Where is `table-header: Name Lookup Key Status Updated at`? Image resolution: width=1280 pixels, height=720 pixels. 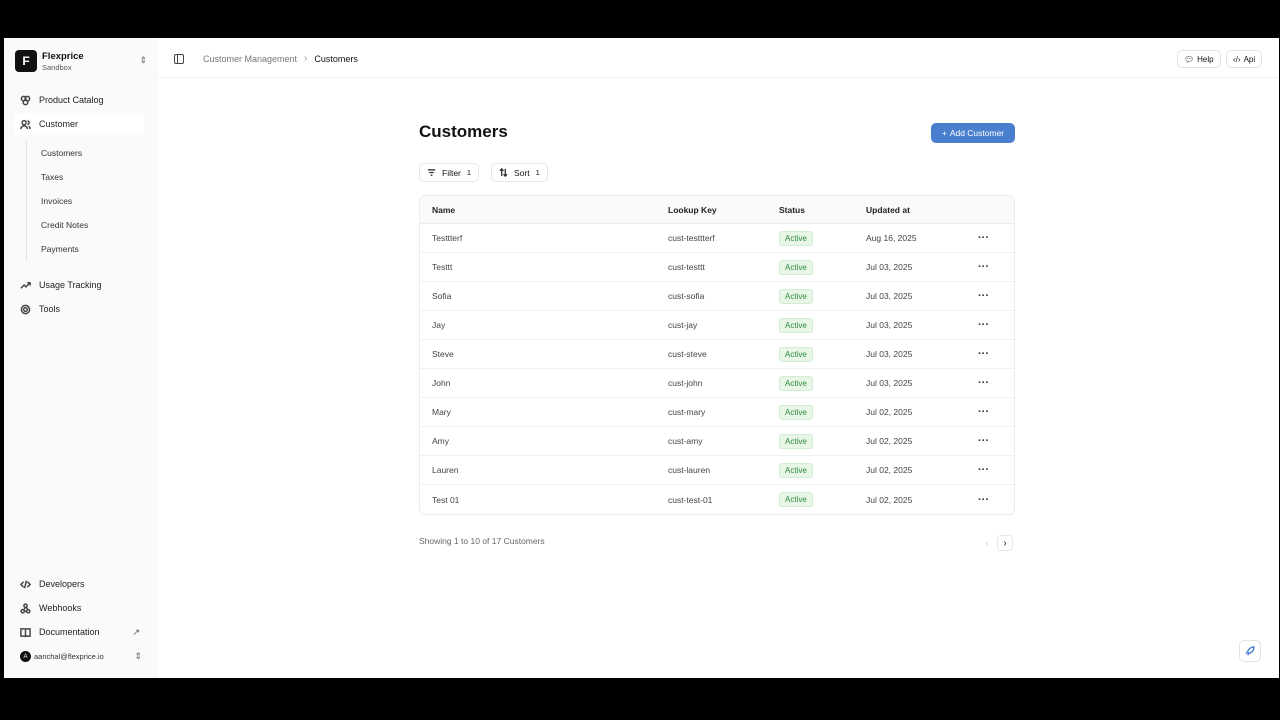
table-header: Name Lookup Key Status Updated at is located at coordinates (717, 210).